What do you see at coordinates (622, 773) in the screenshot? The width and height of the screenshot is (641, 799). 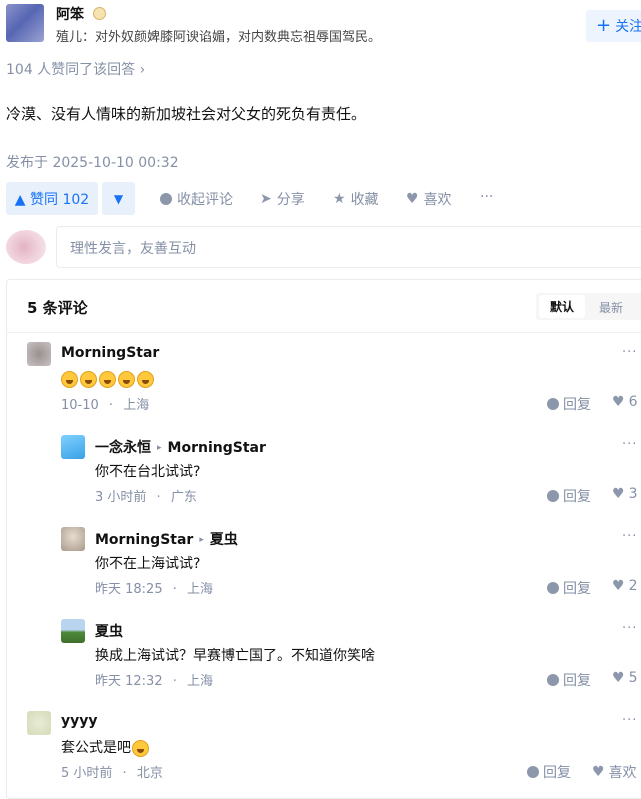 I see `comment-like-label: 喜欢` at bounding box center [622, 773].